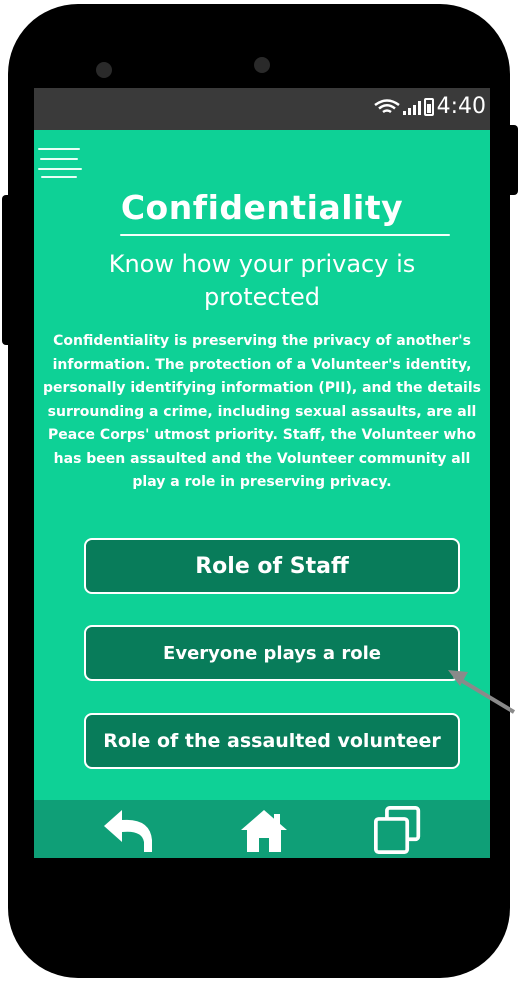  Describe the element at coordinates (61, 160) in the screenshot. I see `hamburger-menu-icon` at that location.